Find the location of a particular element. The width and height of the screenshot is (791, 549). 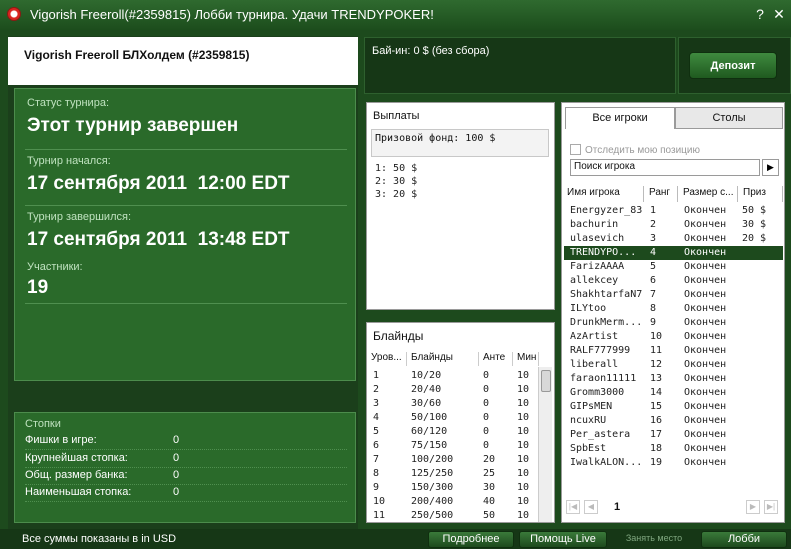

prev-page-icon: ◀ is located at coordinates (591, 507).